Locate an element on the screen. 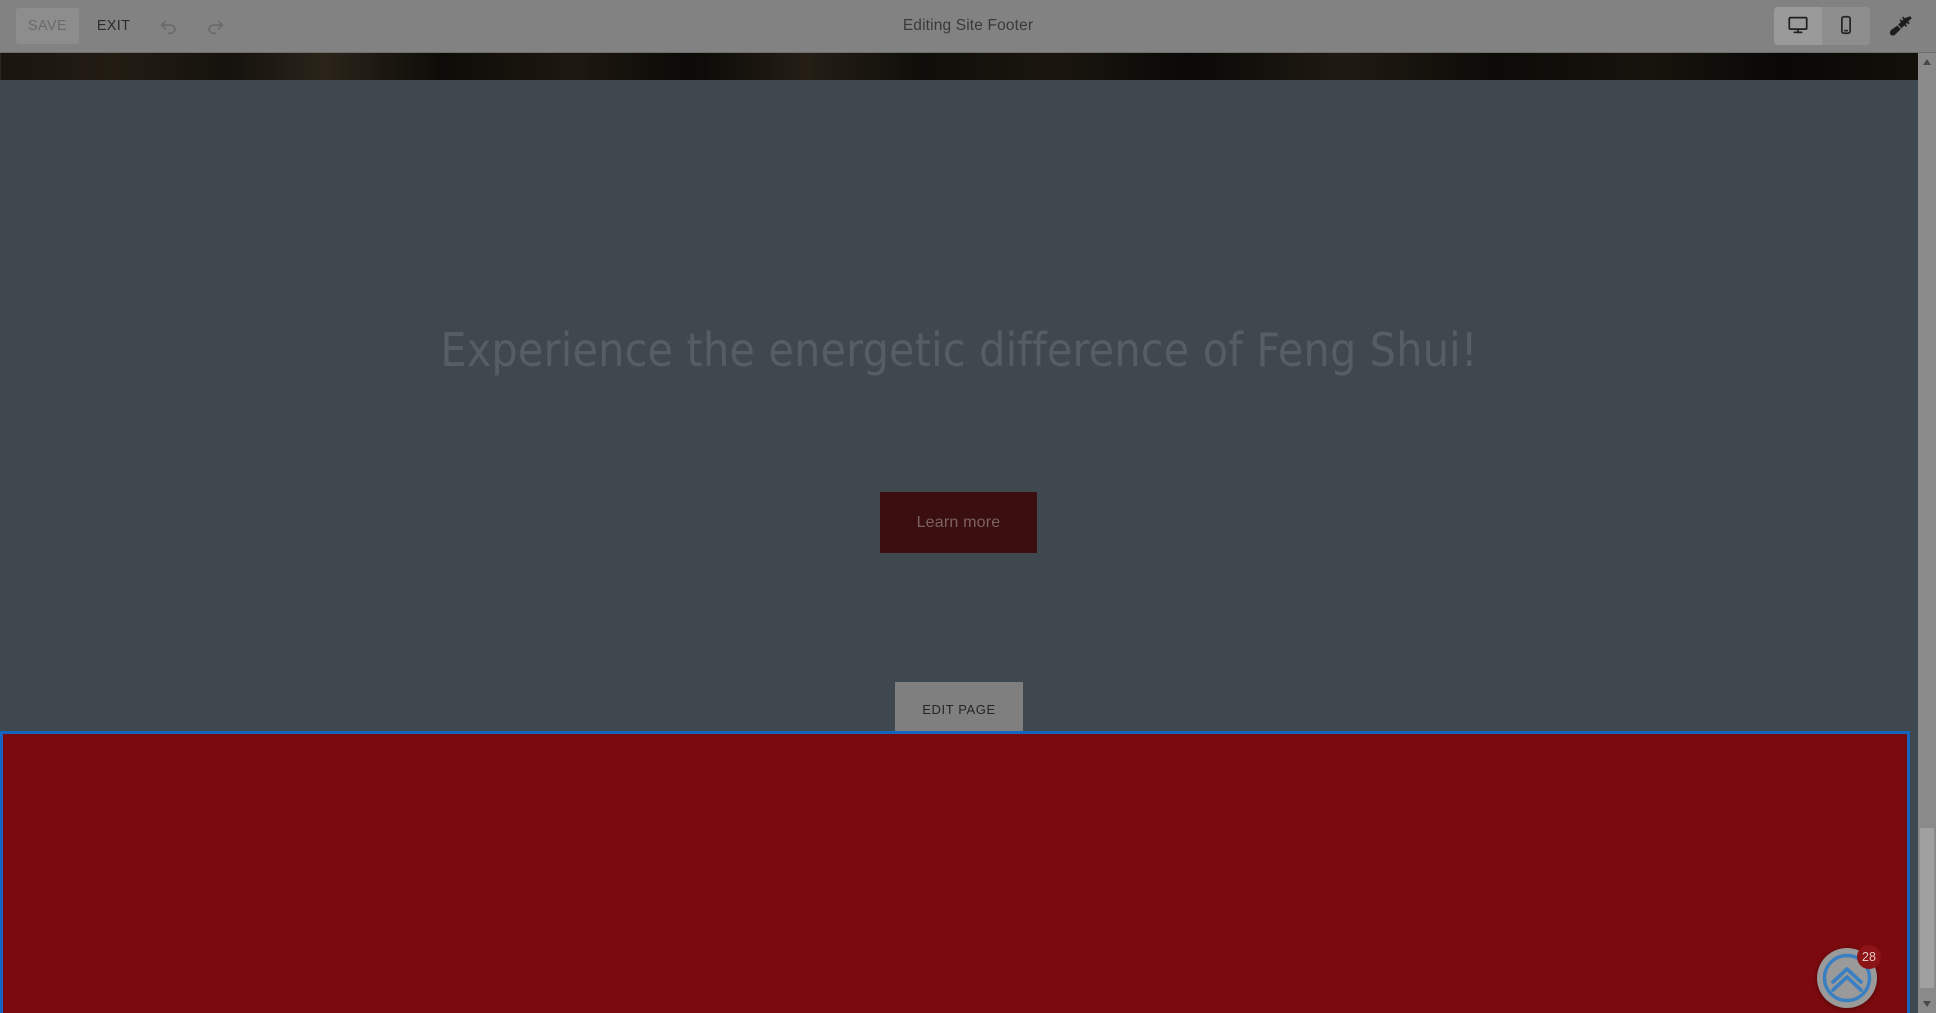 Image resolution: width=1936 pixels, height=1013 pixels. undo-button is located at coordinates (169, 26).